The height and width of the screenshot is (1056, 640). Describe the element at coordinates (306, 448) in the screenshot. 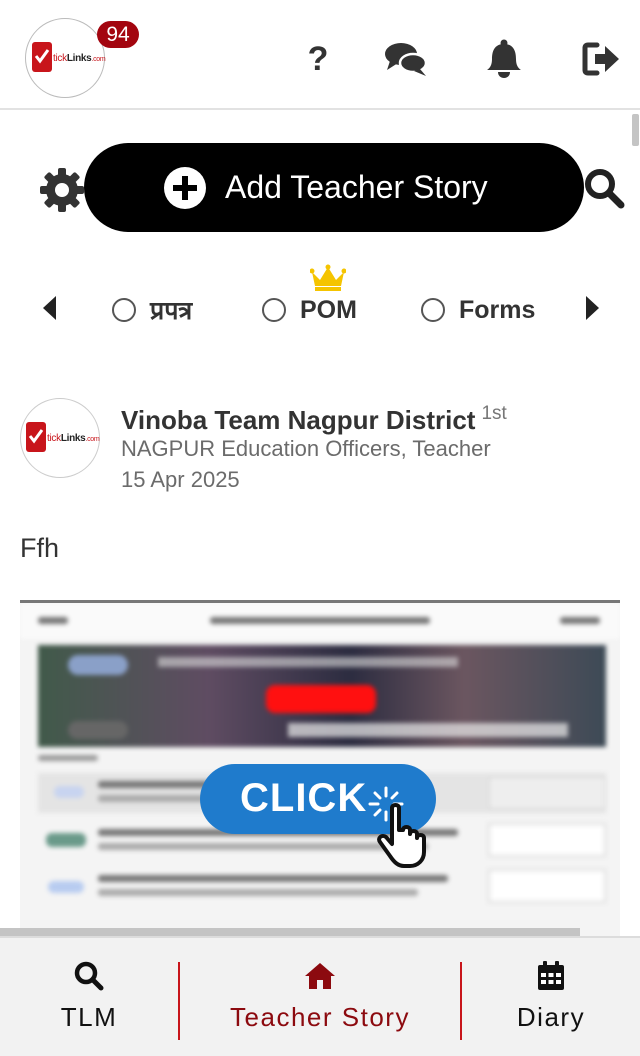

I see `post-author-subtitle: NAGPUR Education Officers, Teacher` at that location.